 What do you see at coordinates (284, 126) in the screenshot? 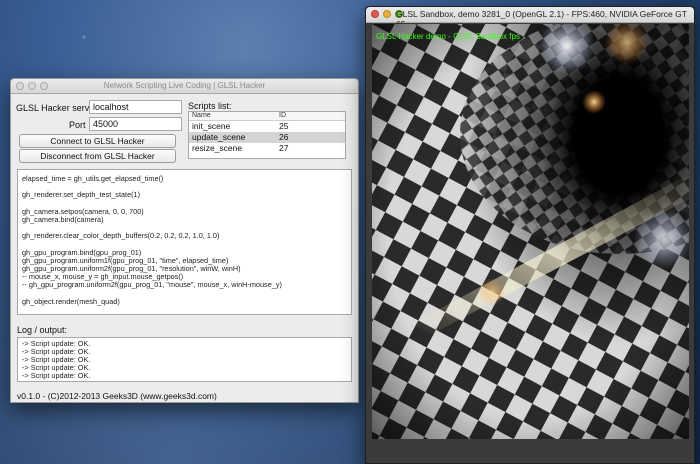
I see `script-id: 25` at bounding box center [284, 126].